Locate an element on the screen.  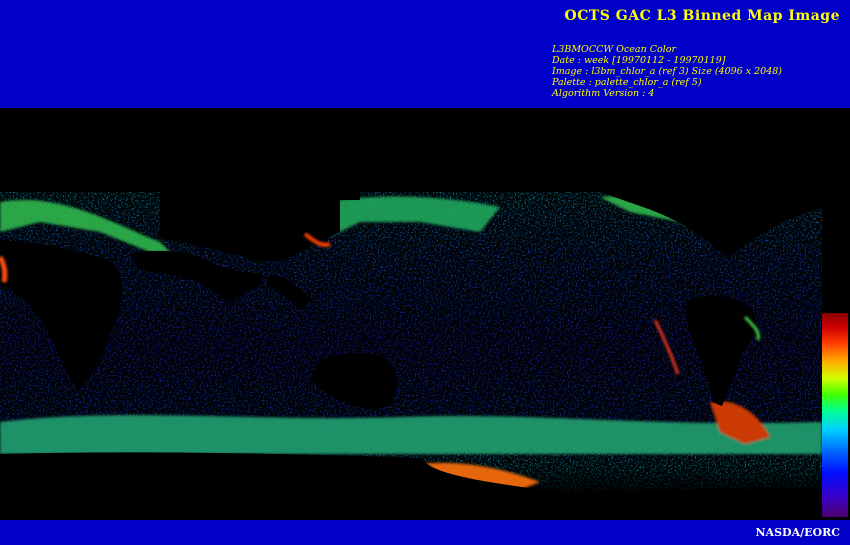
chlorophyll-colorbar is located at coordinates (835, 415).